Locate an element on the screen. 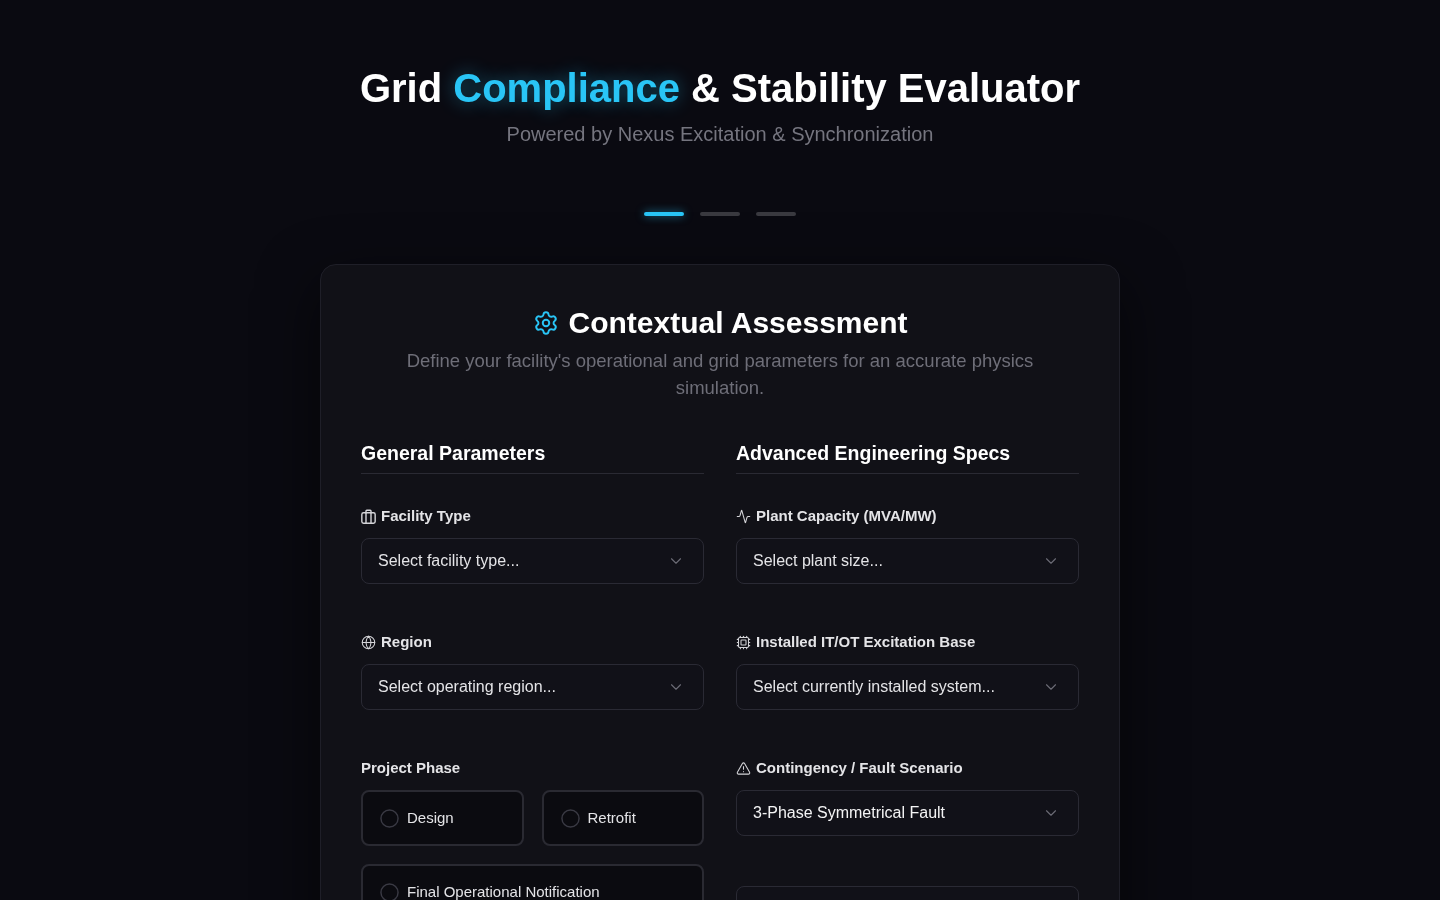 This screenshot has height=900, width=1440. settings-icon is located at coordinates (545, 323).